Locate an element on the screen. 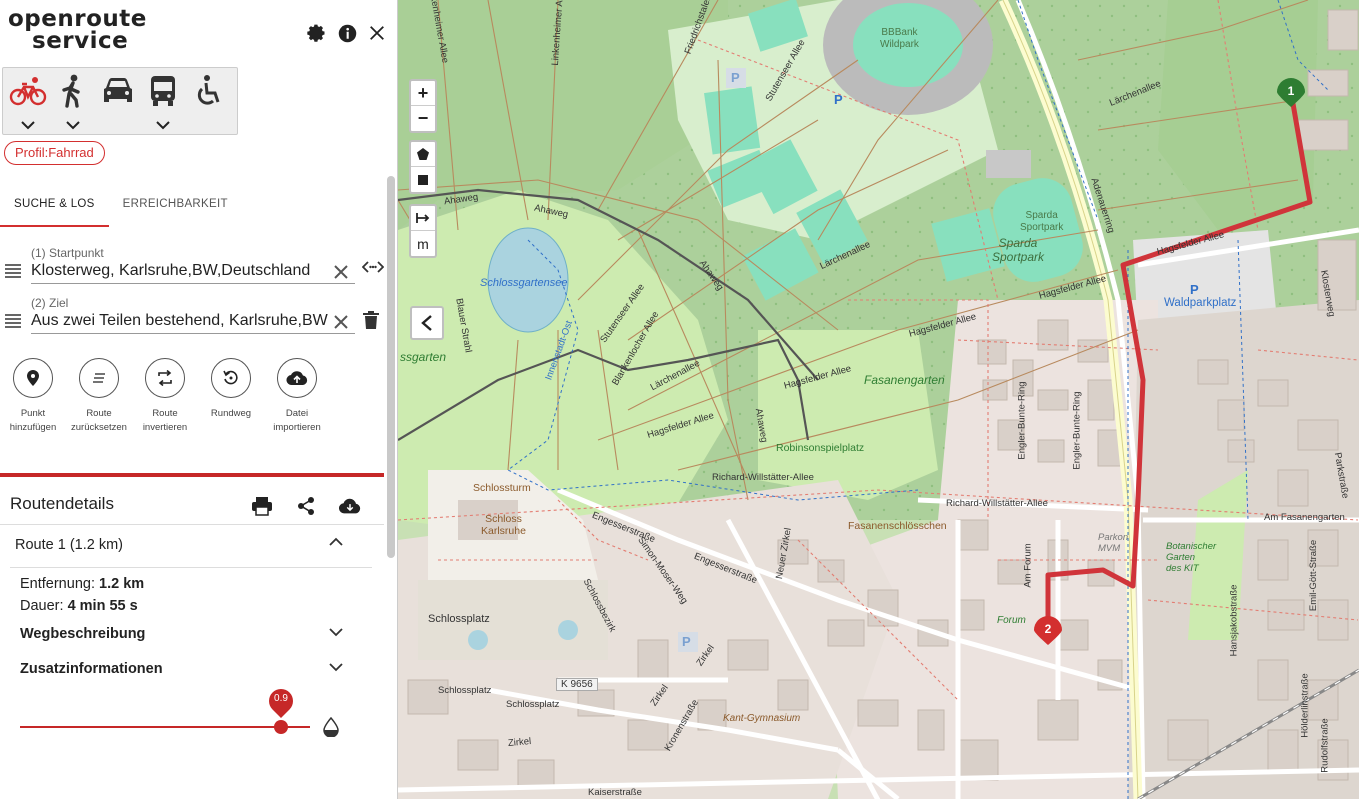  tab-search: SUCHE & LOS is located at coordinates (54, 207).